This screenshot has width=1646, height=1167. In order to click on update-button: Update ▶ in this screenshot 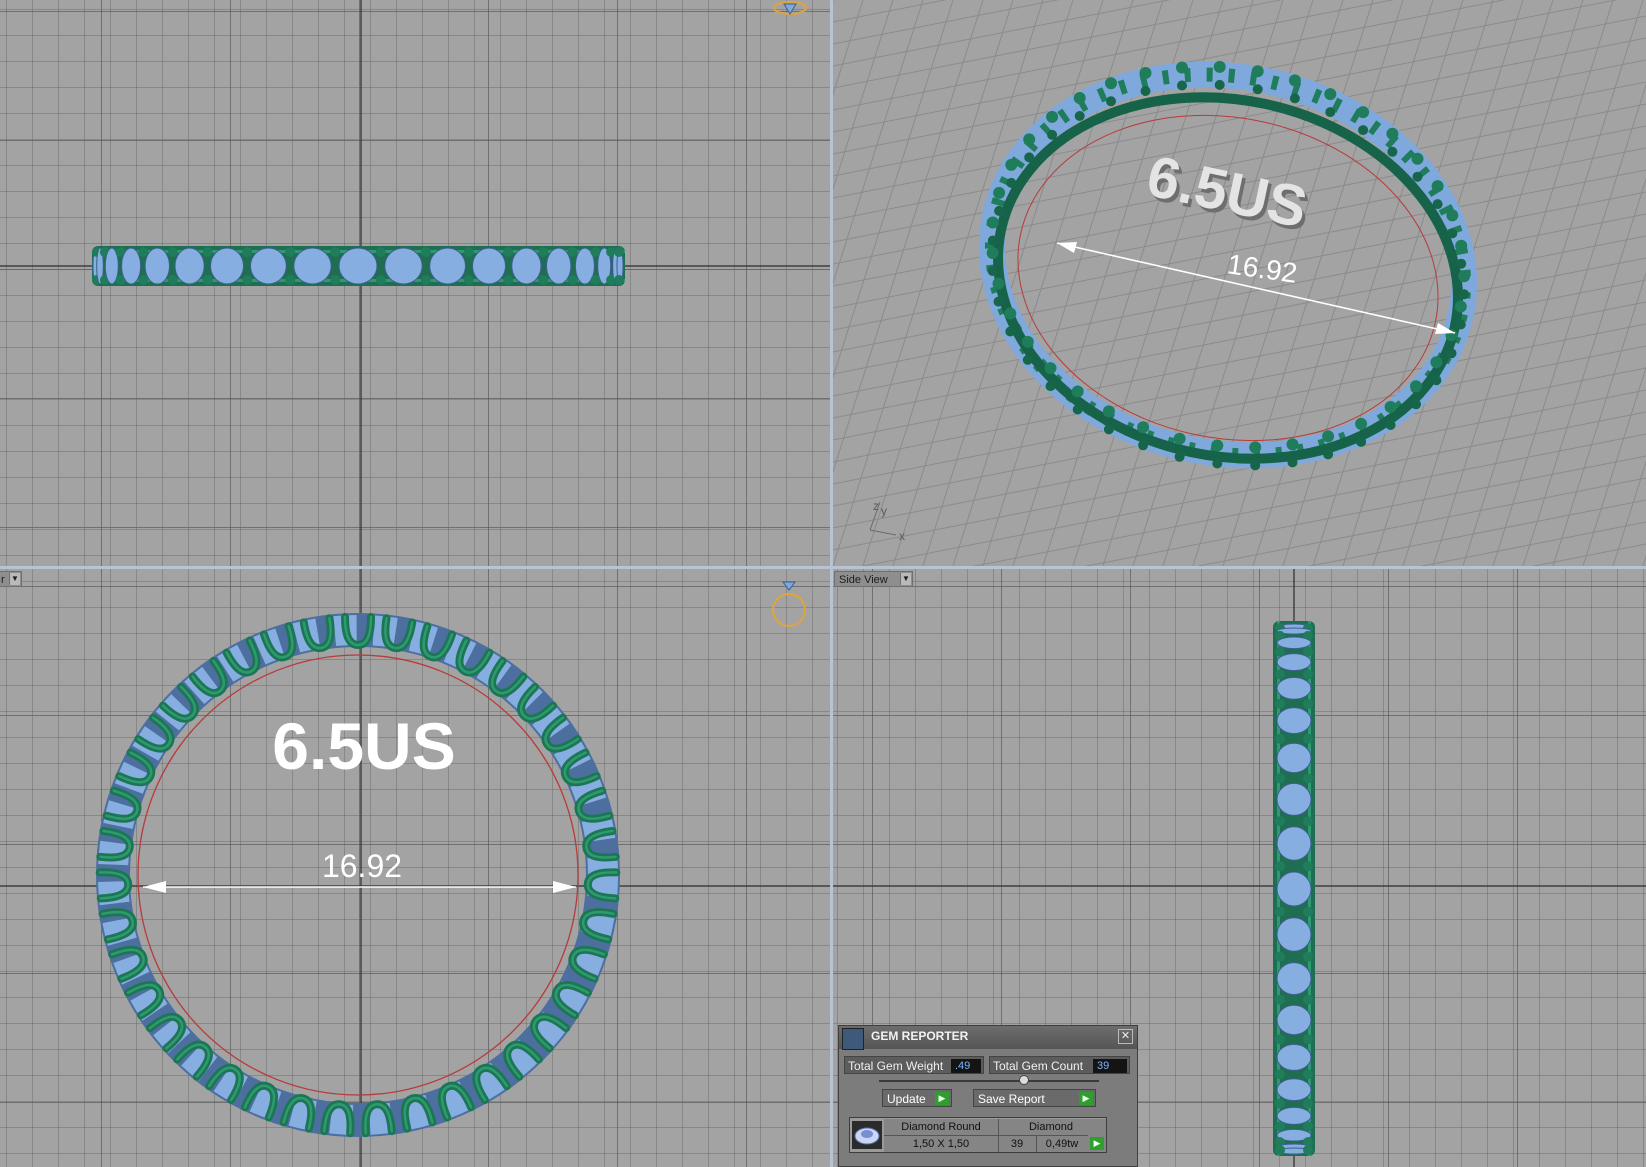, I will do `click(917, 1098)`.